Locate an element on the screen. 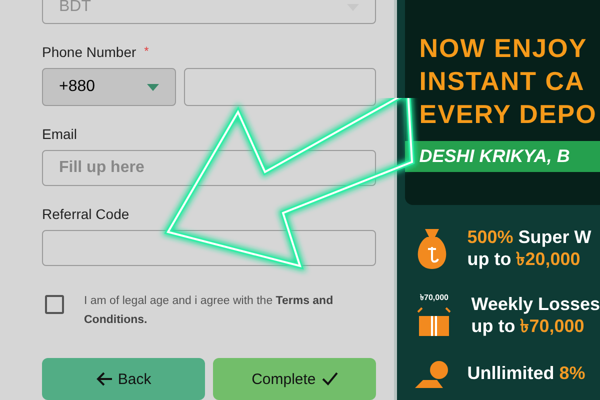 The height and width of the screenshot is (400, 600). field-label: Referral Code is located at coordinates (86, 214).